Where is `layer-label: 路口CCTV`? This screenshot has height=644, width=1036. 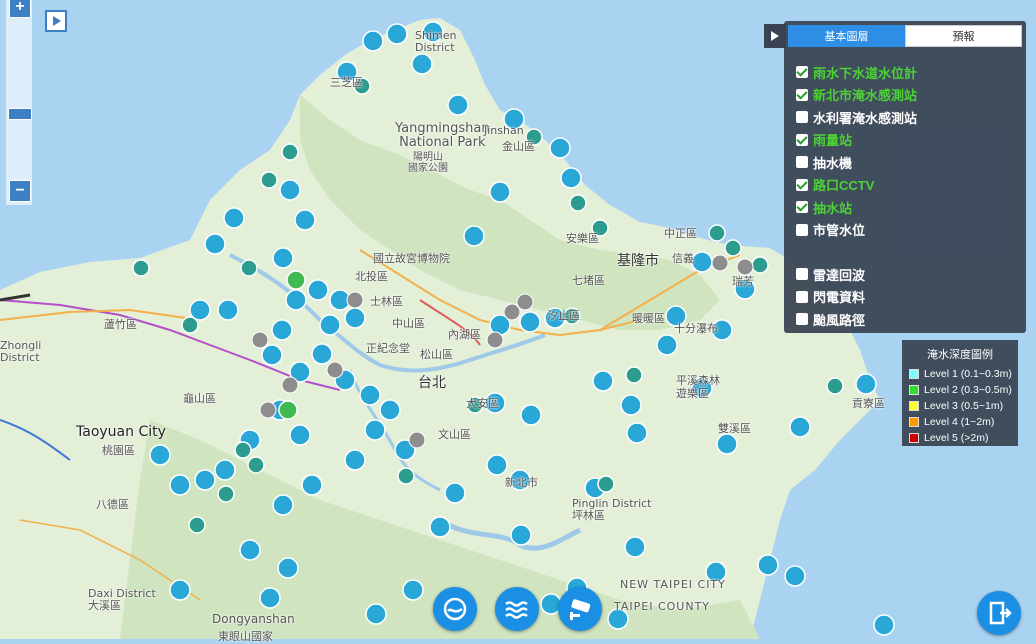
layer-label: 路口CCTV is located at coordinates (844, 186).